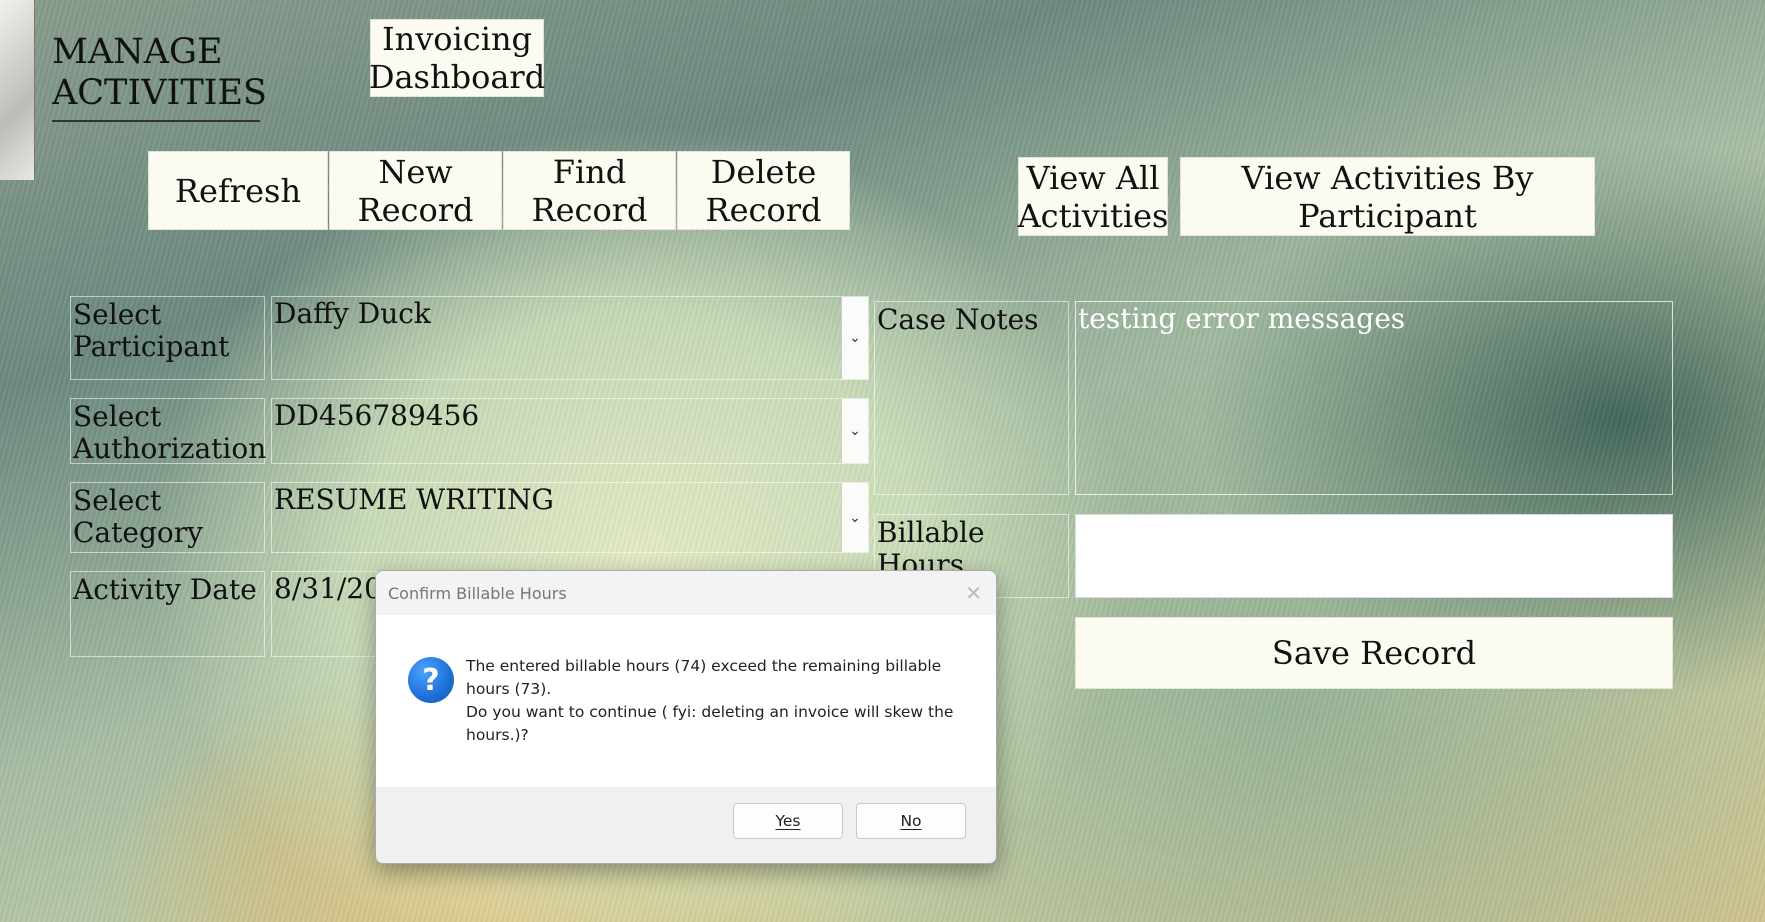 The image size is (1765, 922). What do you see at coordinates (973, 593) in the screenshot?
I see `close-icon: ✕` at bounding box center [973, 593].